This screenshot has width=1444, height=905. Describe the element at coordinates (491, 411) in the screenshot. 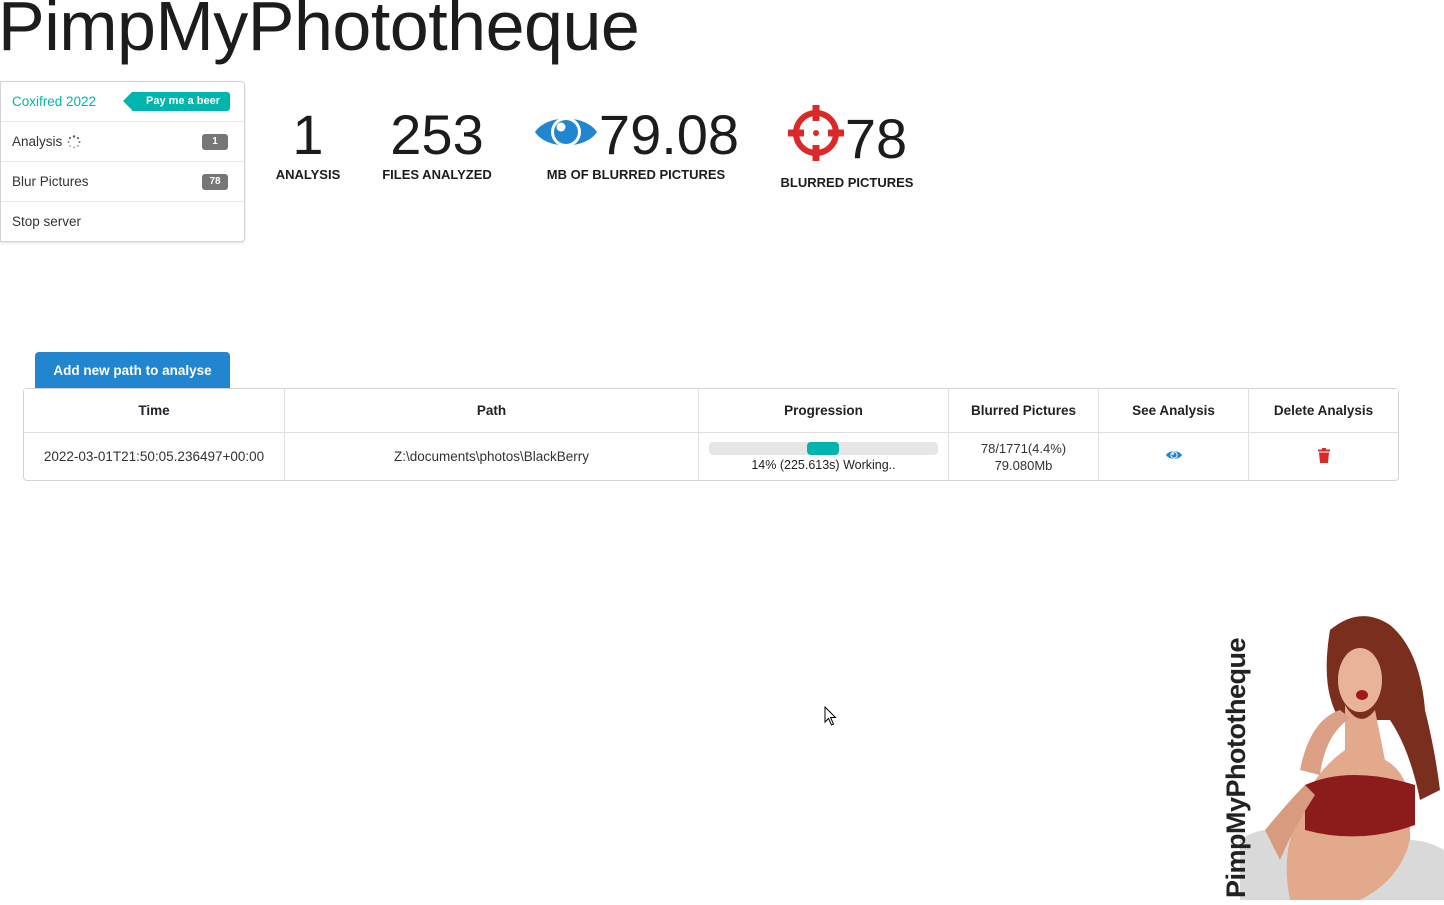

I see `column-header-path: Path` at that location.